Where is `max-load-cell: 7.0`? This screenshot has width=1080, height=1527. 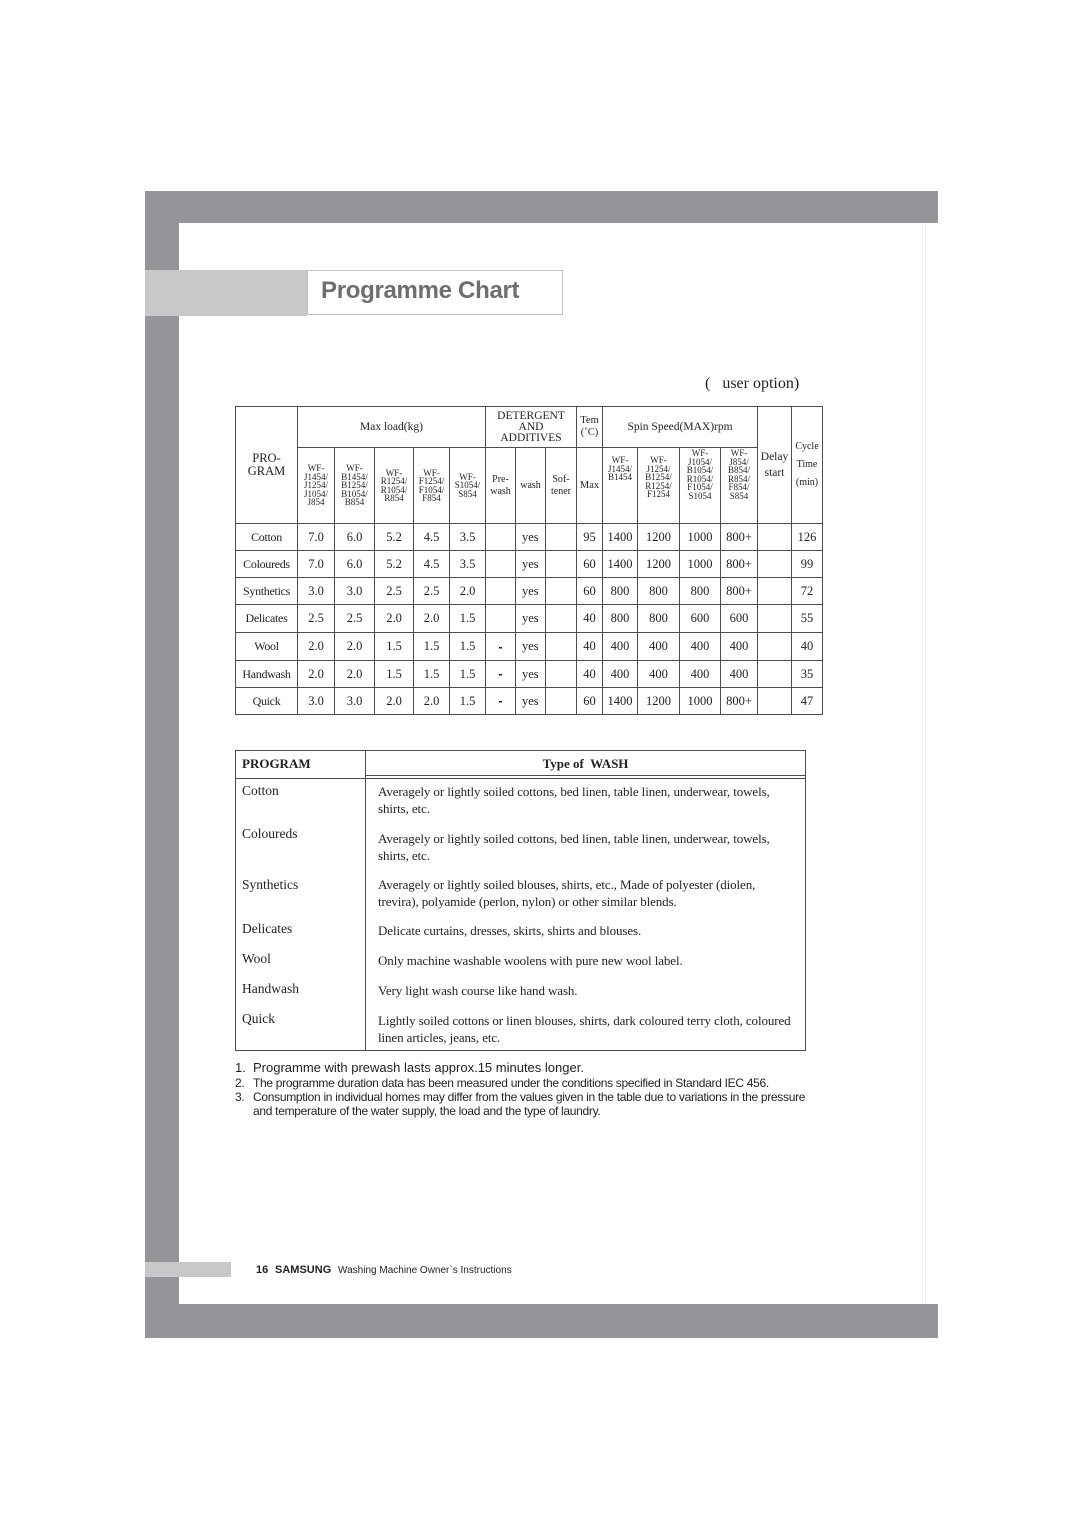 max-load-cell: 7.0 is located at coordinates (316, 537).